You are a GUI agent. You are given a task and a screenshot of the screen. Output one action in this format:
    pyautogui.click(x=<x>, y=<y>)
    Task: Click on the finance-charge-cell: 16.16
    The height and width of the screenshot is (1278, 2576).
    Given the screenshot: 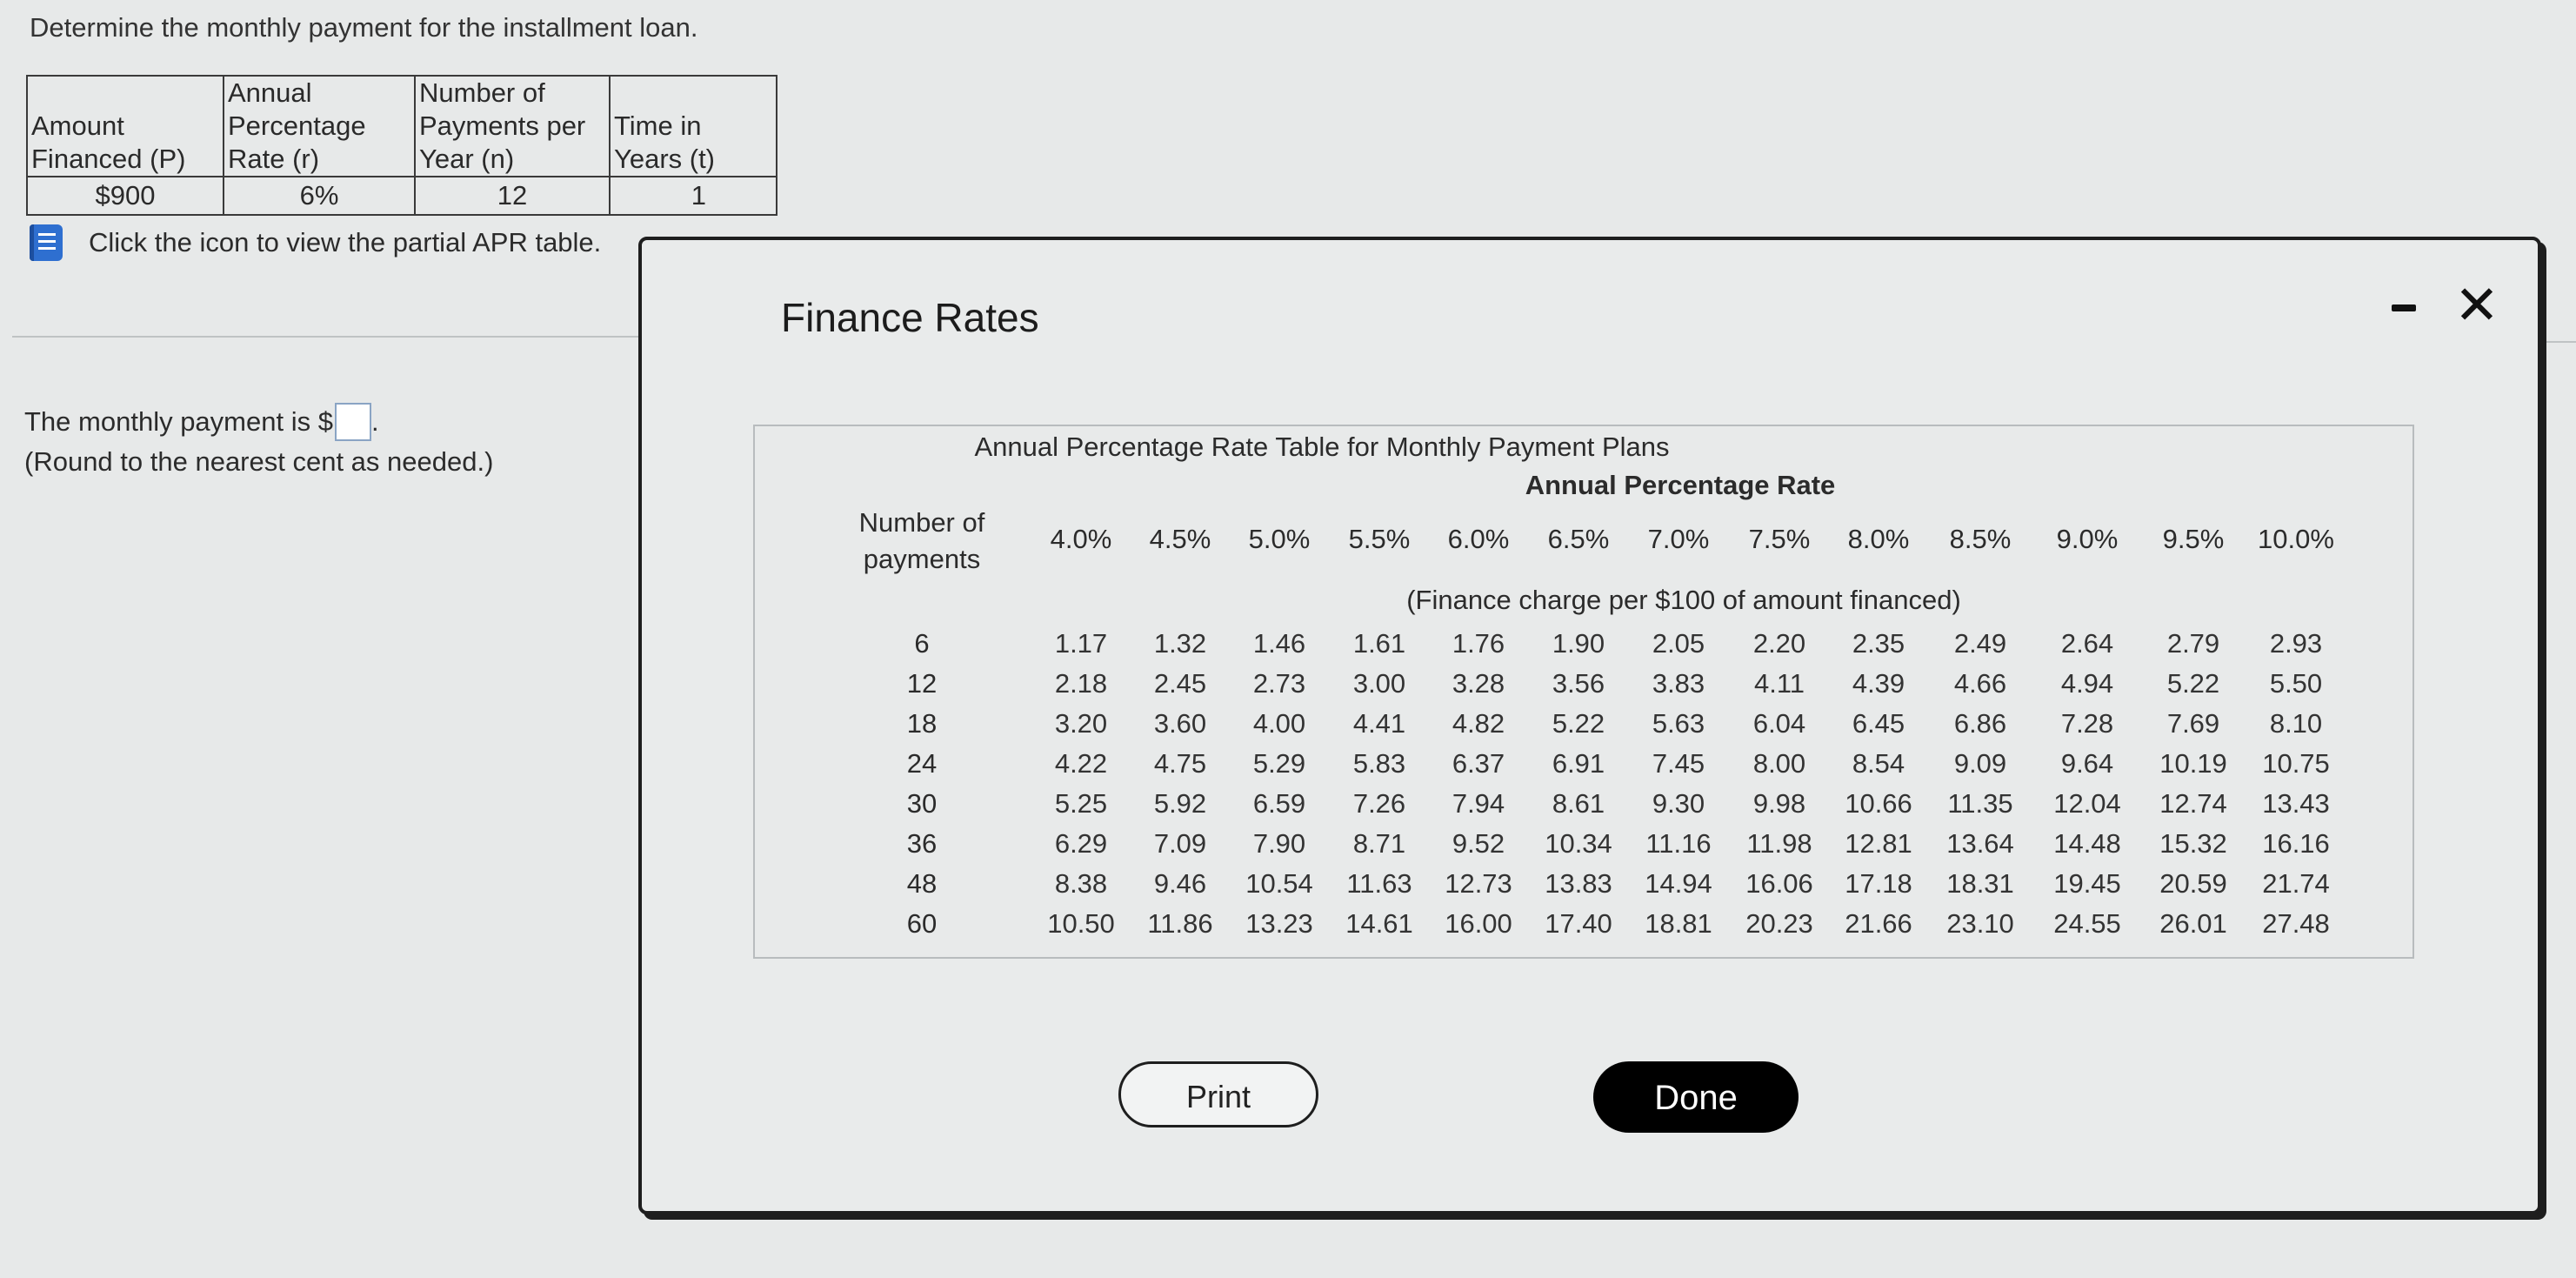 What is the action you would take?
    pyautogui.click(x=2296, y=843)
    